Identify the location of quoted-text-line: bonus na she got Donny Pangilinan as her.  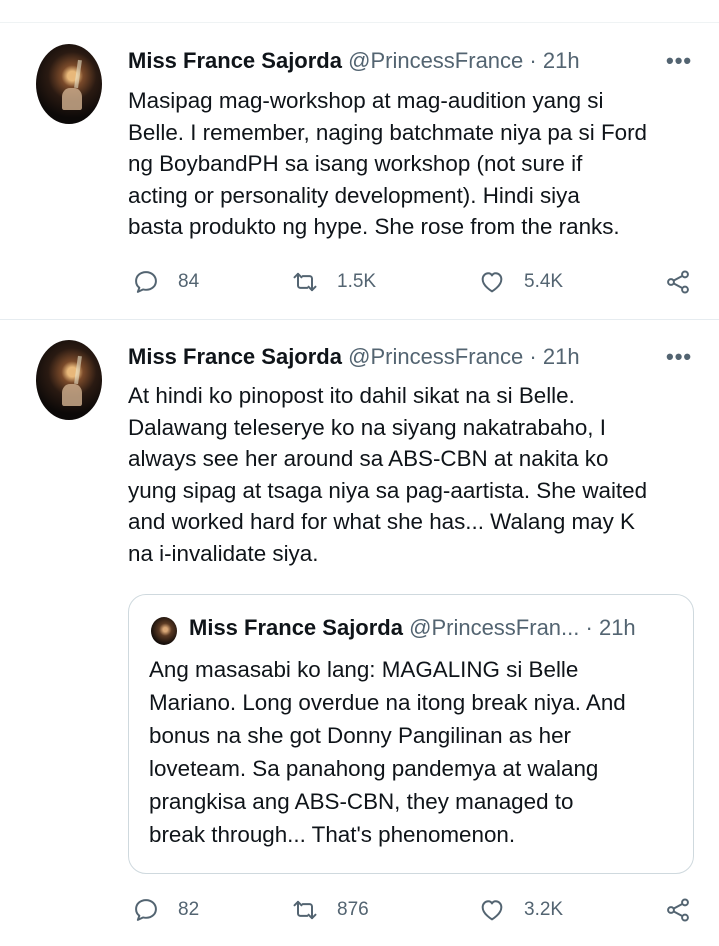
(360, 735).